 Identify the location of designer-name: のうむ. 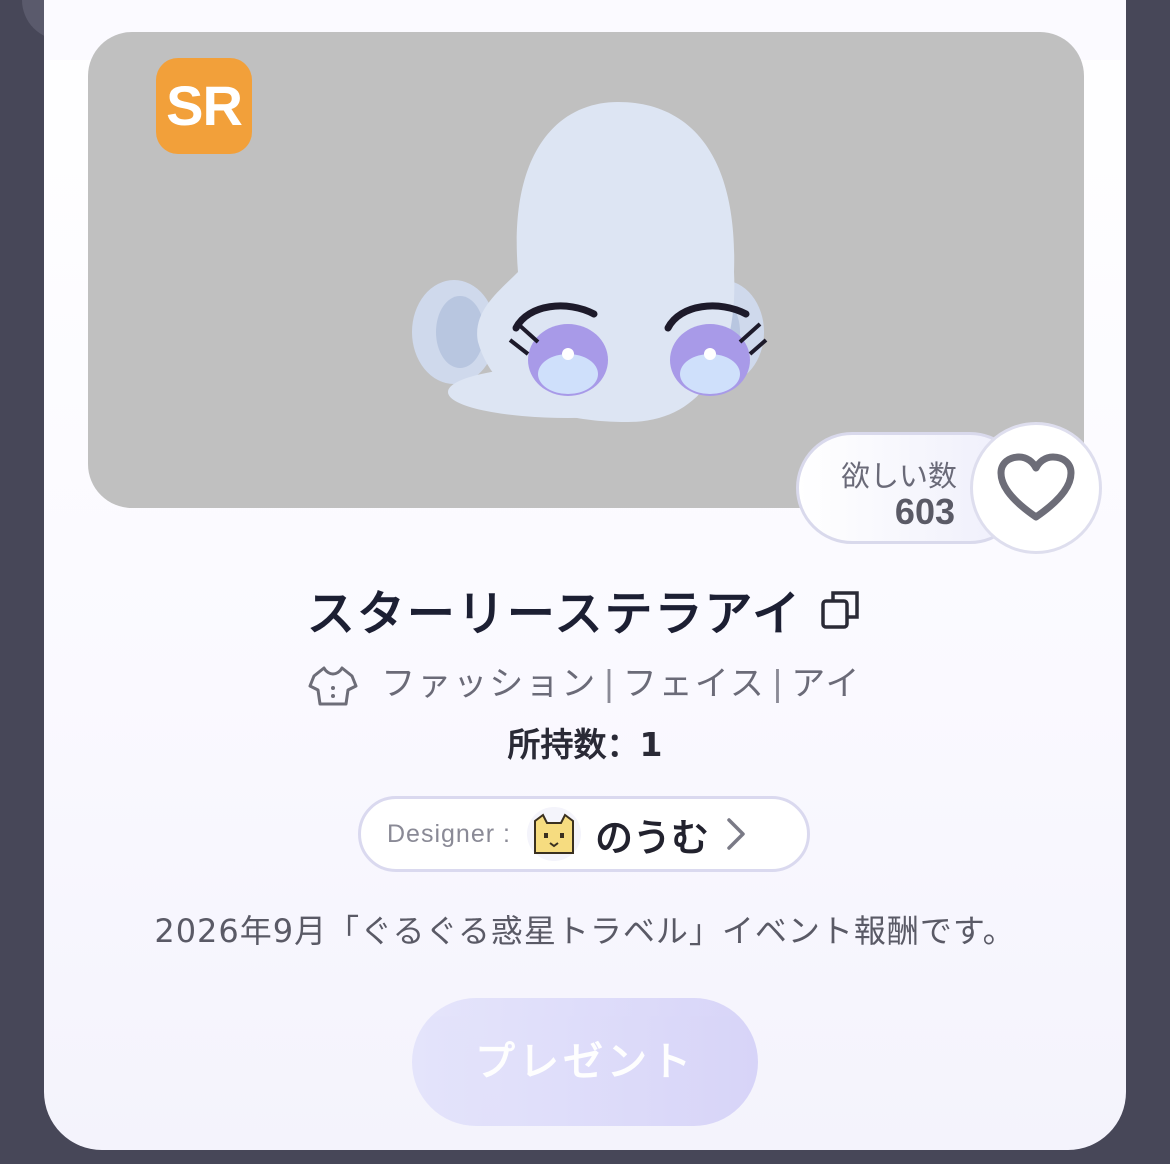
(651, 837).